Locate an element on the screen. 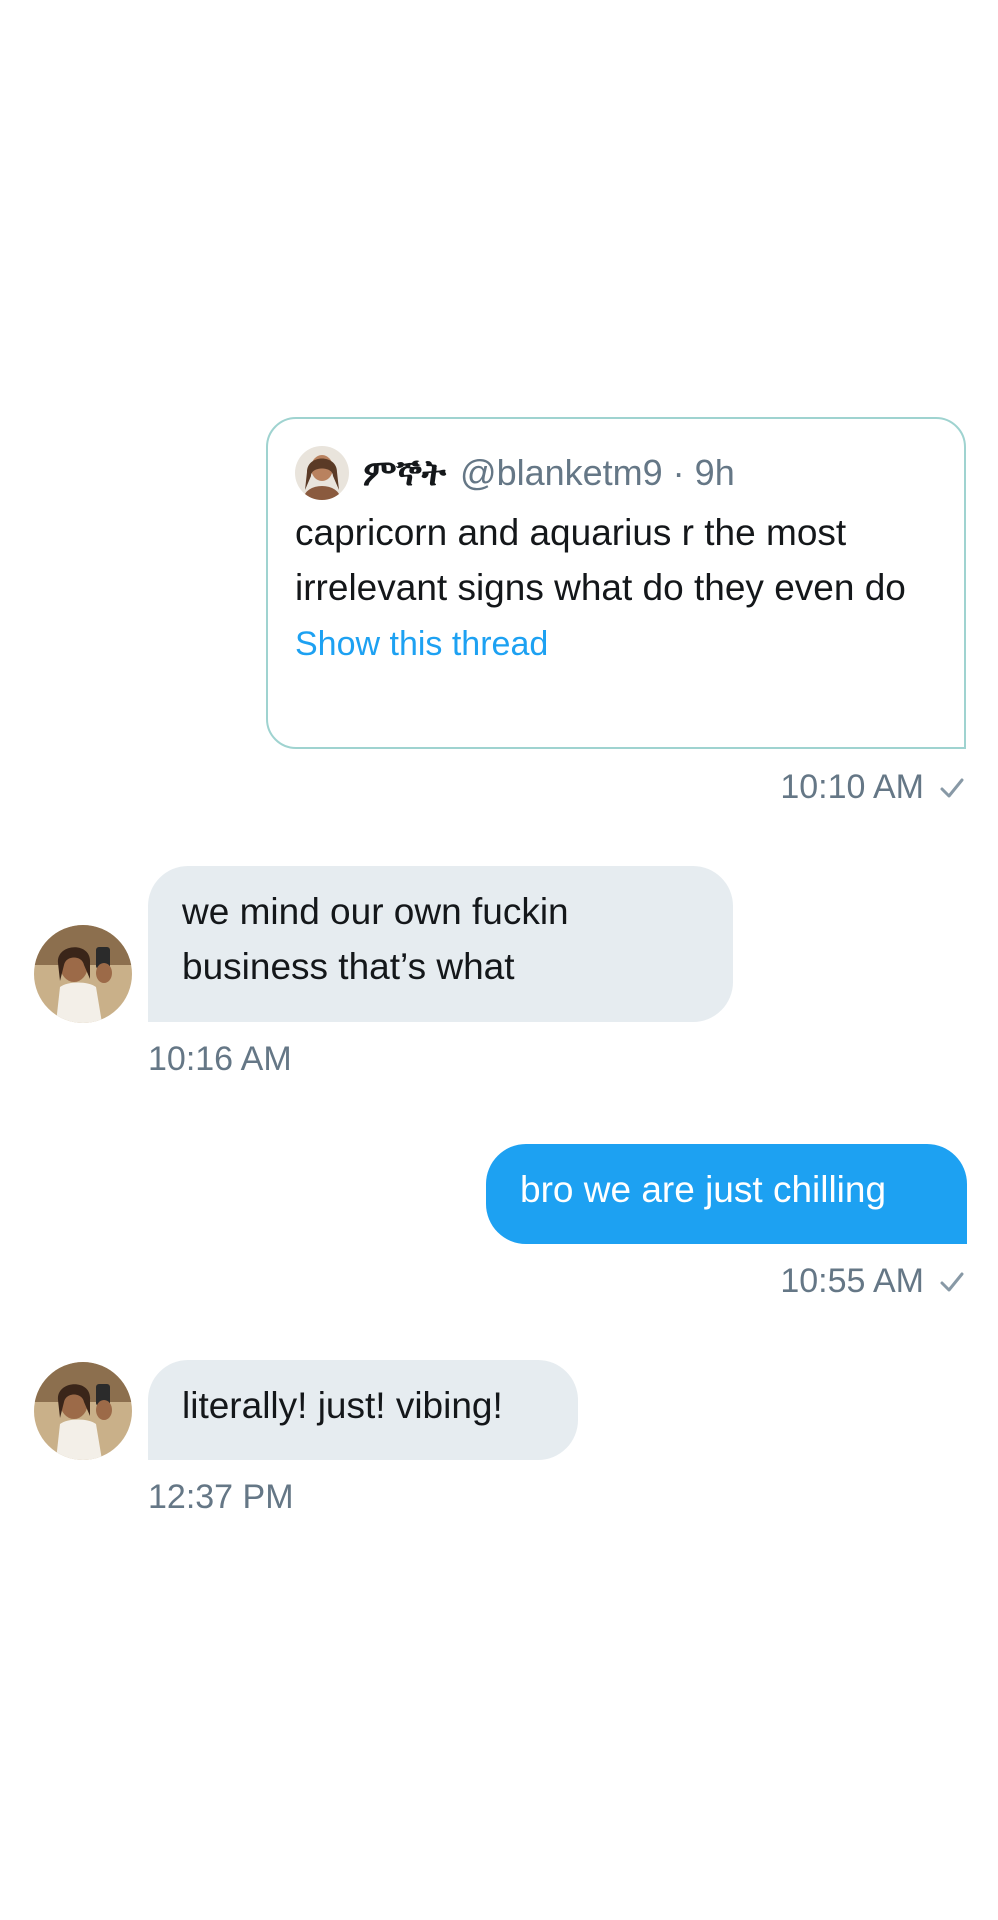 This screenshot has height=1920, width=998. timestamp-text: 10:10 AM is located at coordinates (852, 787).